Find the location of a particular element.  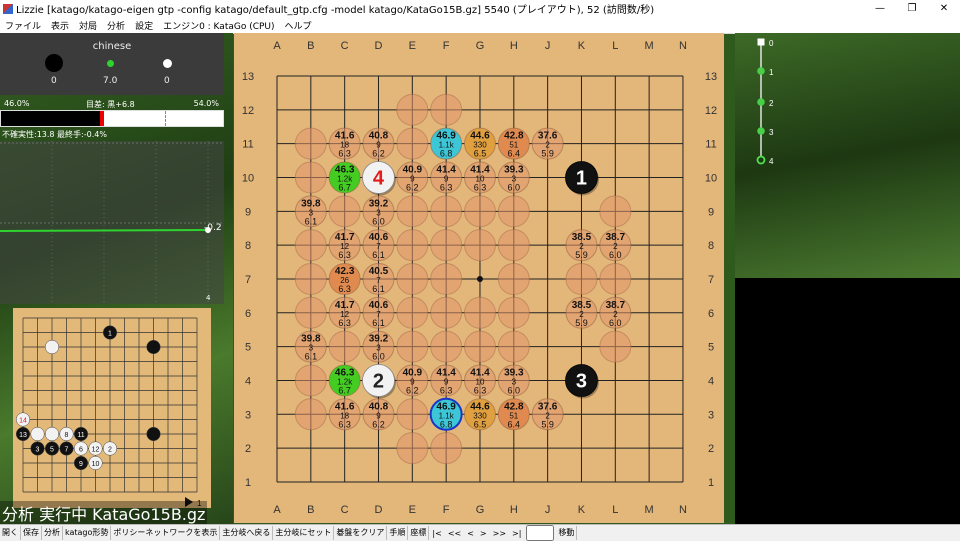

toolbar-button: 開く is located at coordinates (10, 533).